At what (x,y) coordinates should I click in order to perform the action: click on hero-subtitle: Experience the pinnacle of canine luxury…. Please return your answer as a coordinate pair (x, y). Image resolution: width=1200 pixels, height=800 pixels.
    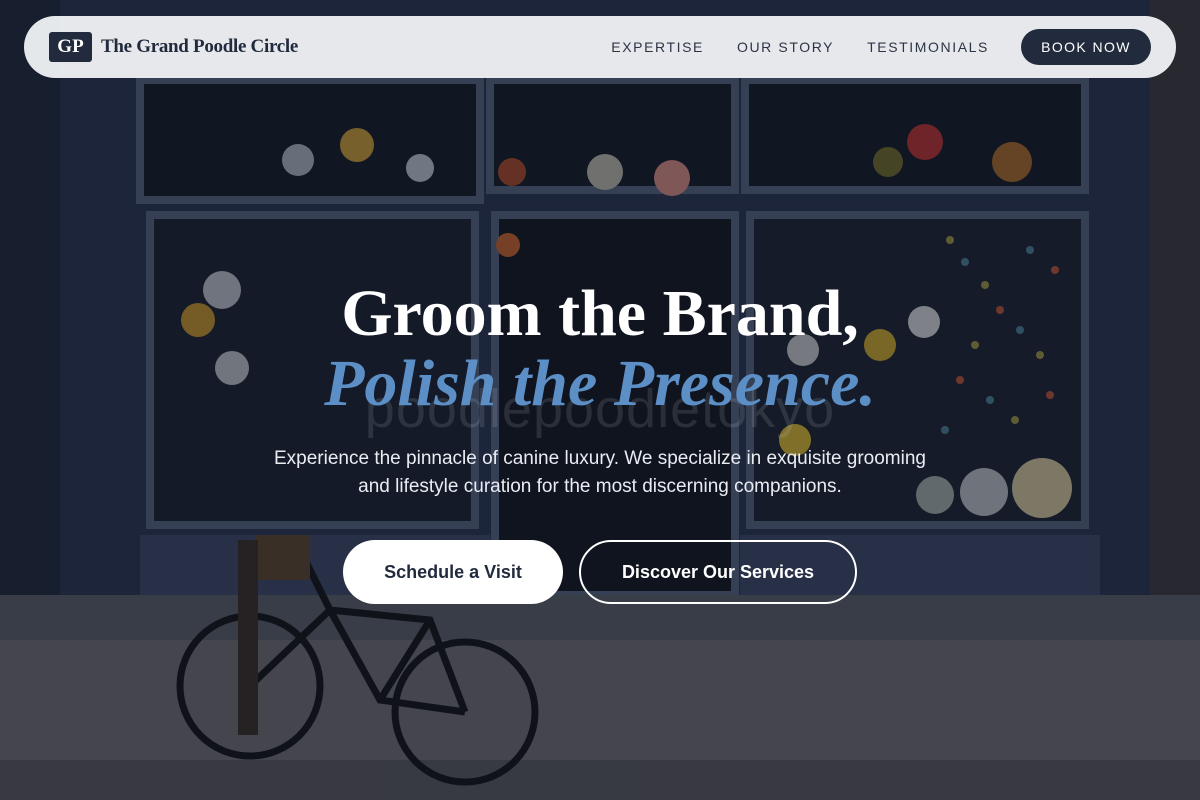
    Looking at the image, I should click on (600, 472).